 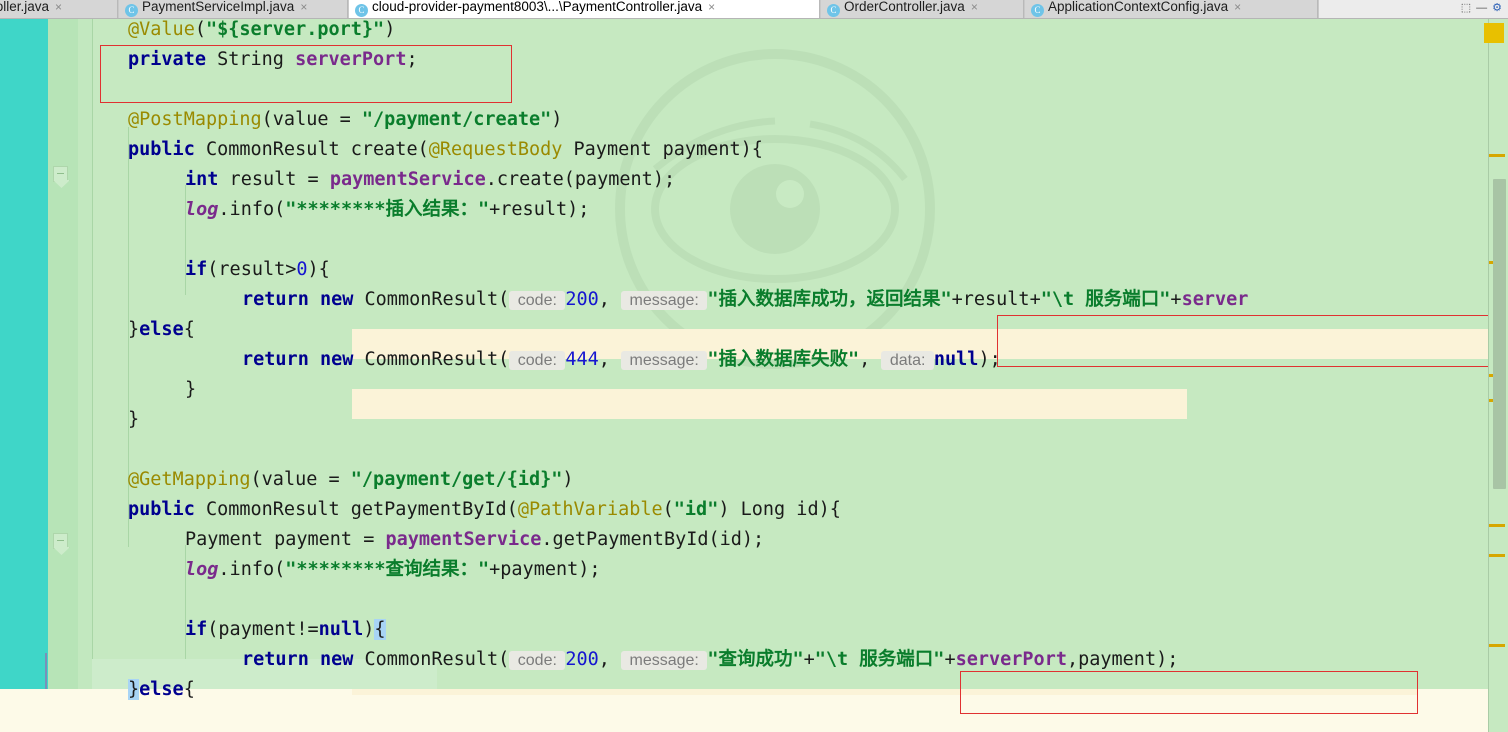 I want to click on code-token: server, so click(x=1215, y=299).